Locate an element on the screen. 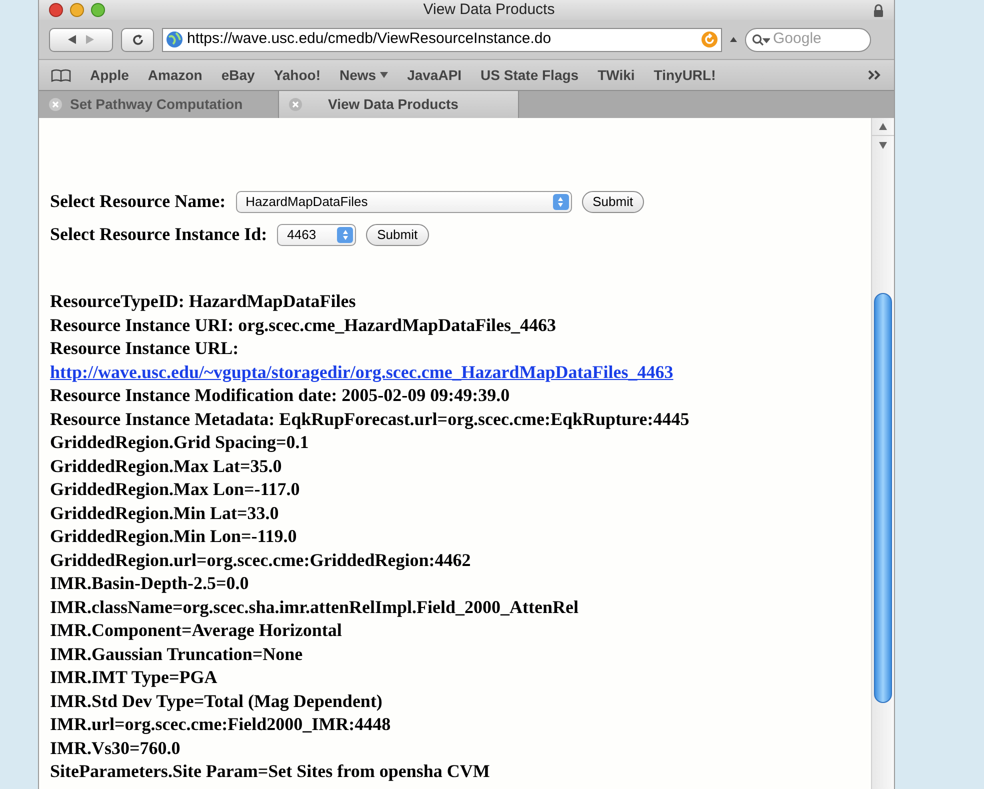  bookmark-link: JavaAPI is located at coordinates (434, 75).